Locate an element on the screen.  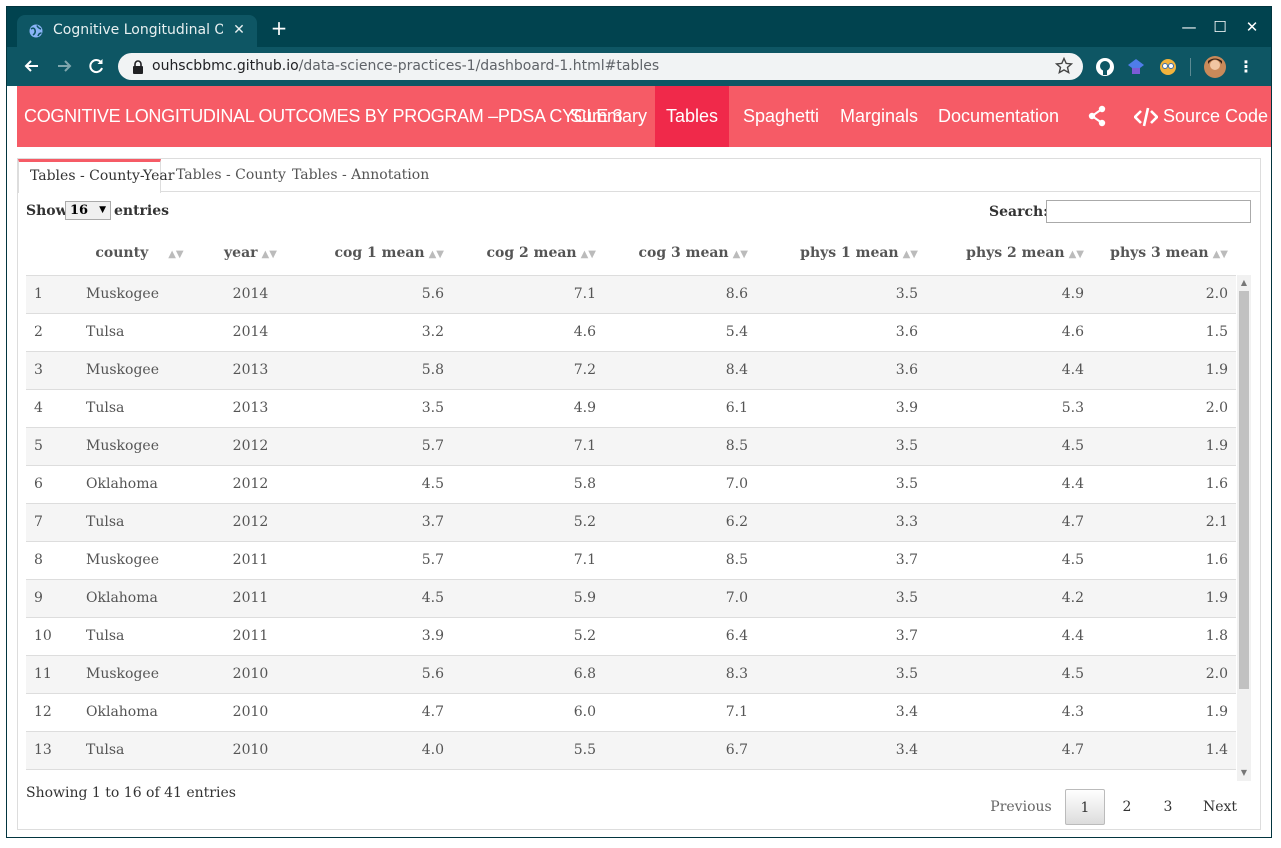
cell-phys1-mean: 3.3 is located at coordinates (841, 522).